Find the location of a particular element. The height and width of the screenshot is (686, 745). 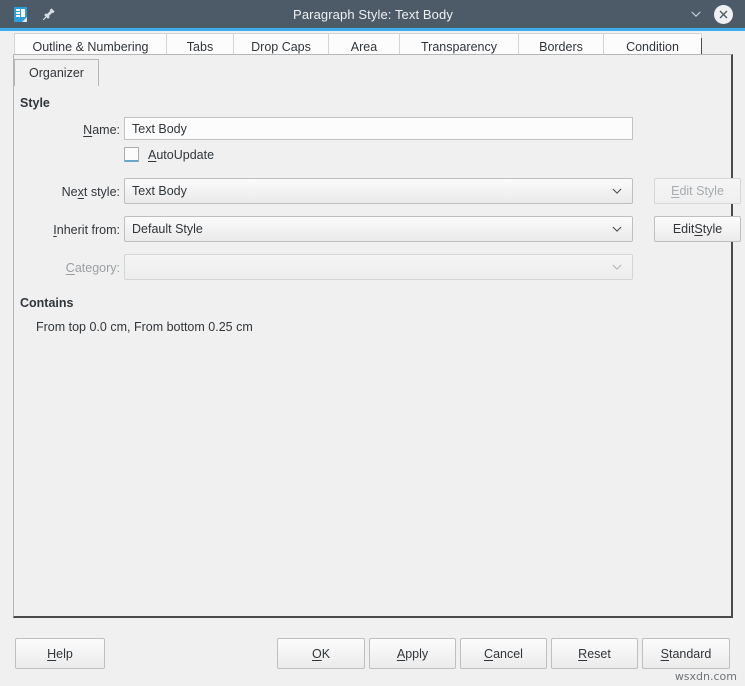

inherit-from-value: Default Style is located at coordinates (167, 229).